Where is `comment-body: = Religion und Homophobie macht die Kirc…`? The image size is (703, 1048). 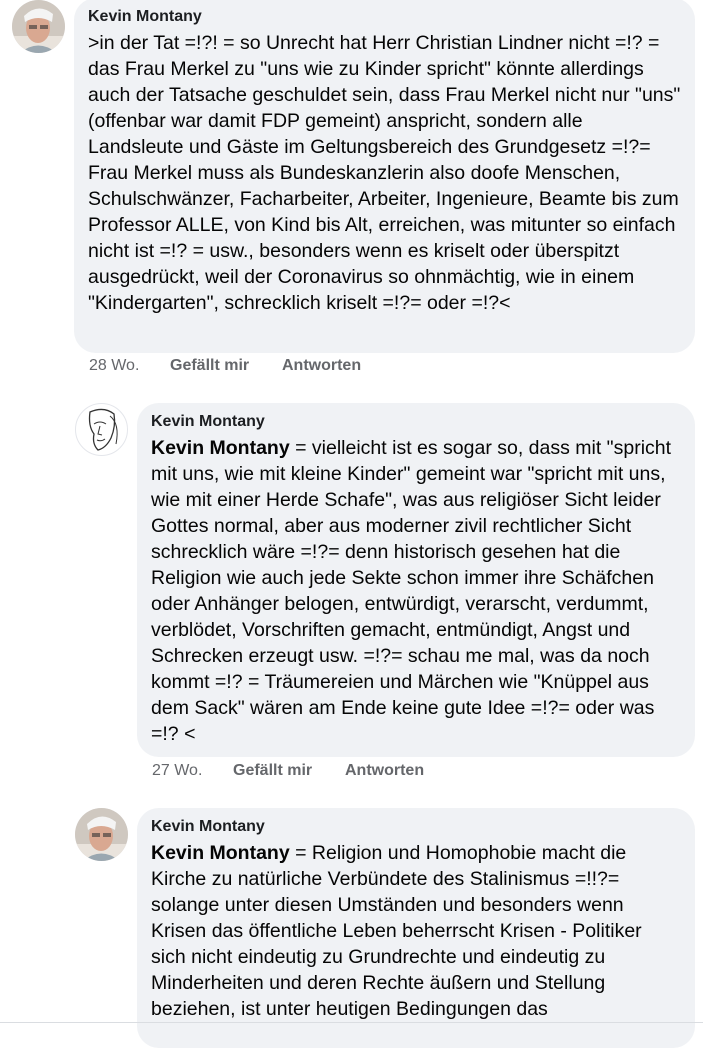
comment-body: = Religion und Homophobie macht die Kirc… is located at coordinates (396, 931).